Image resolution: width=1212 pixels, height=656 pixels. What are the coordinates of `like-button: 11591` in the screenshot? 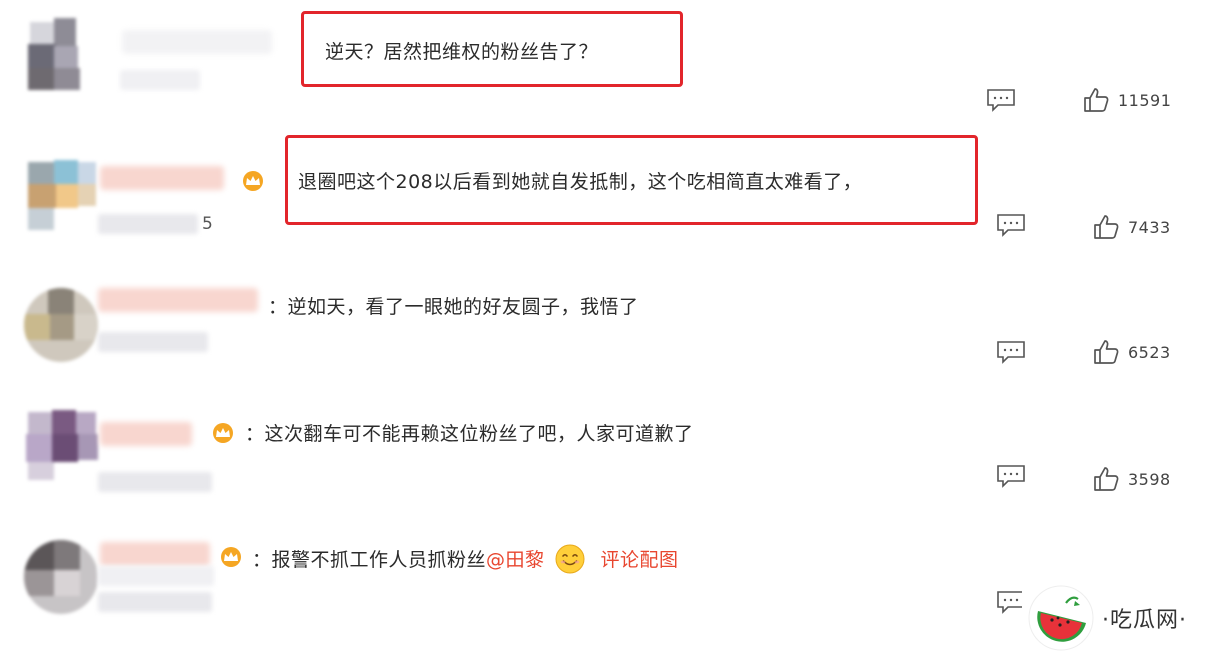 It's located at (1126, 100).